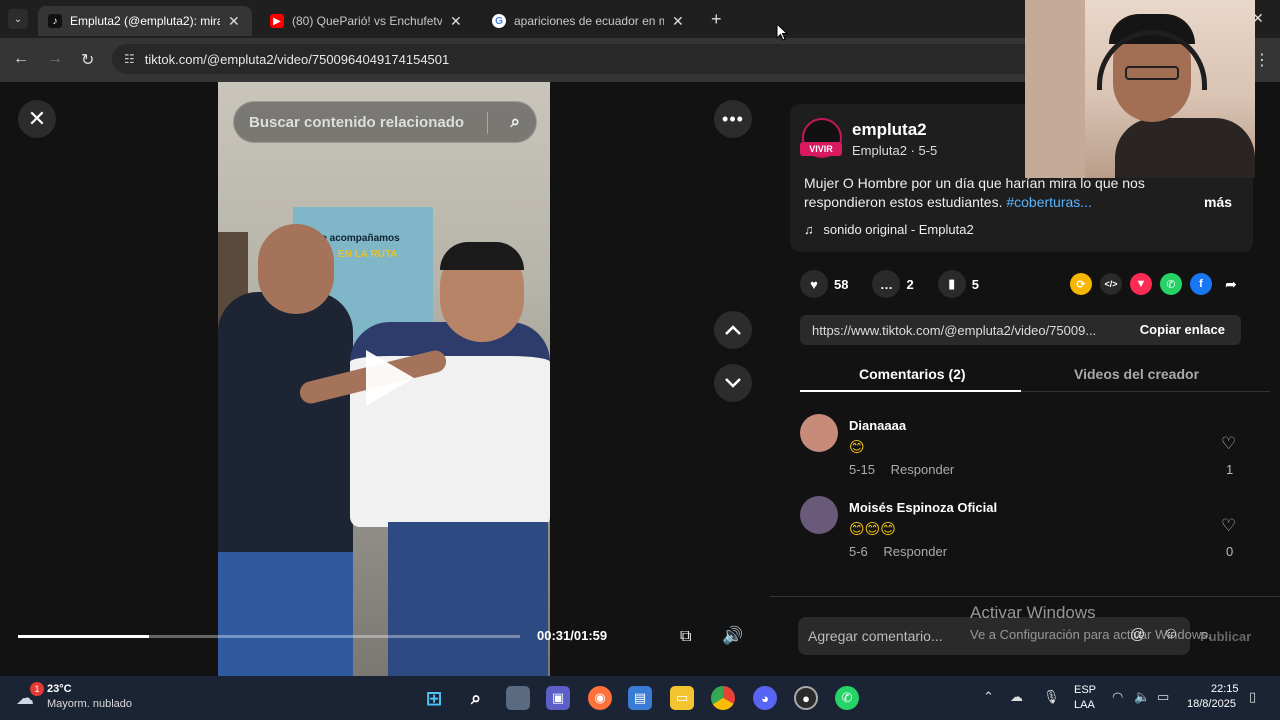  Describe the element at coordinates (1141, 284) in the screenshot. I see `send-icon: ▼` at that location.